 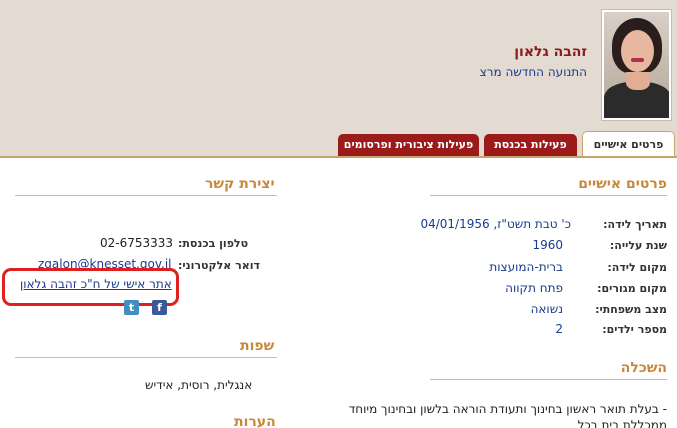 What do you see at coordinates (495, 224) in the screenshot?
I see `birthdate-value: כ' טבת תשט"ז, 04/01/1956` at bounding box center [495, 224].